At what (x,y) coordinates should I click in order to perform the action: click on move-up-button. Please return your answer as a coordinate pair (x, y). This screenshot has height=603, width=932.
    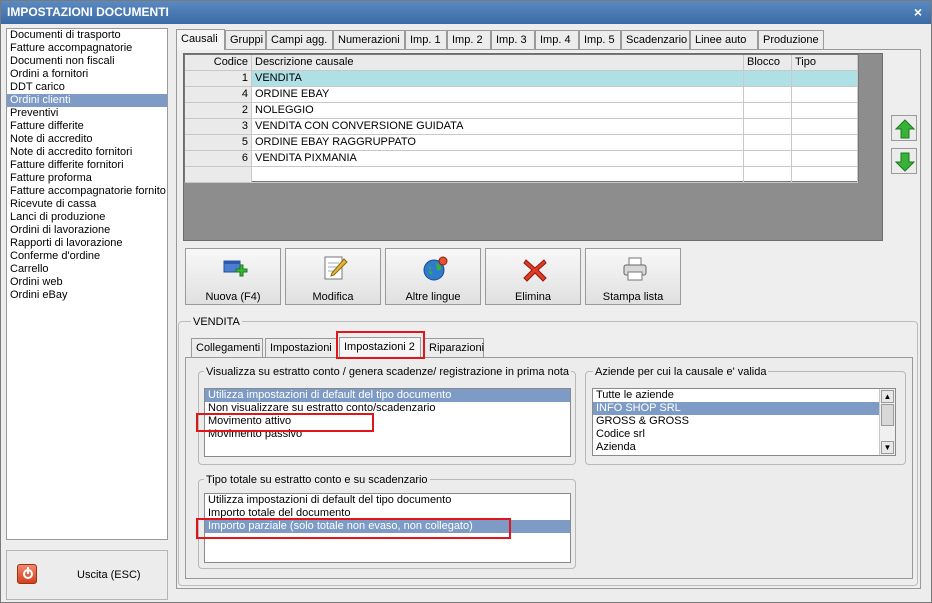
    Looking at the image, I should click on (904, 128).